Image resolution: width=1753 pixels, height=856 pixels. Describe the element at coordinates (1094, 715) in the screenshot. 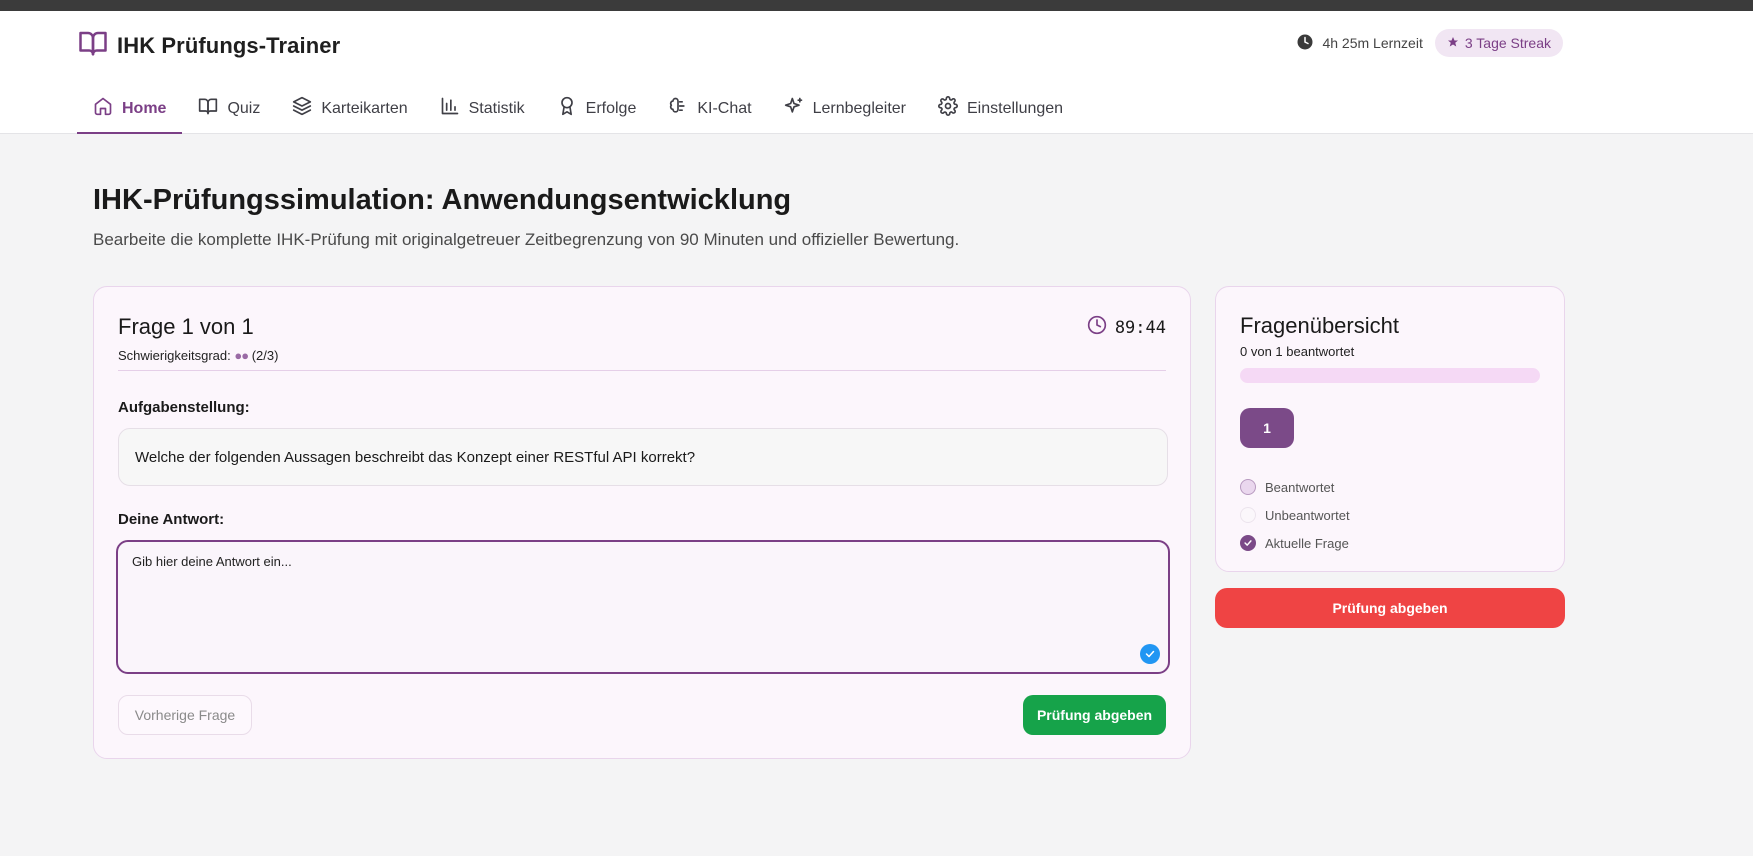

I see `submit-exam-button: Prüfung abgeben` at that location.